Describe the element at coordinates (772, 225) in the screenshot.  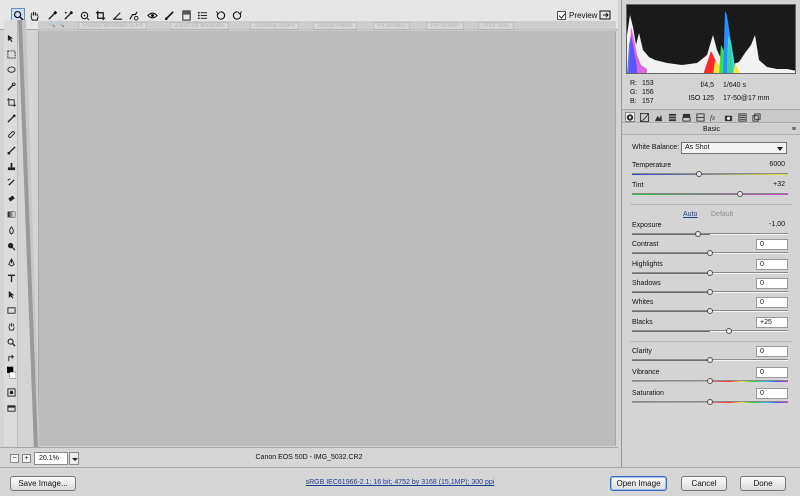
I see `slider-value-field: -1,00` at that location.